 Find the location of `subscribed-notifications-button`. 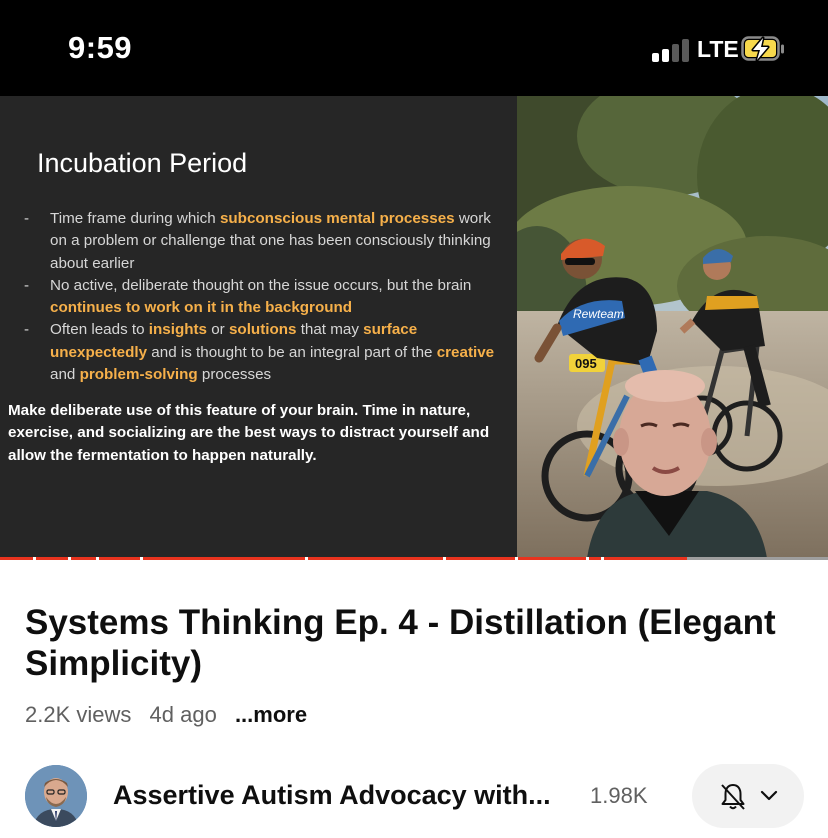

subscribed-notifications-button is located at coordinates (748, 796).